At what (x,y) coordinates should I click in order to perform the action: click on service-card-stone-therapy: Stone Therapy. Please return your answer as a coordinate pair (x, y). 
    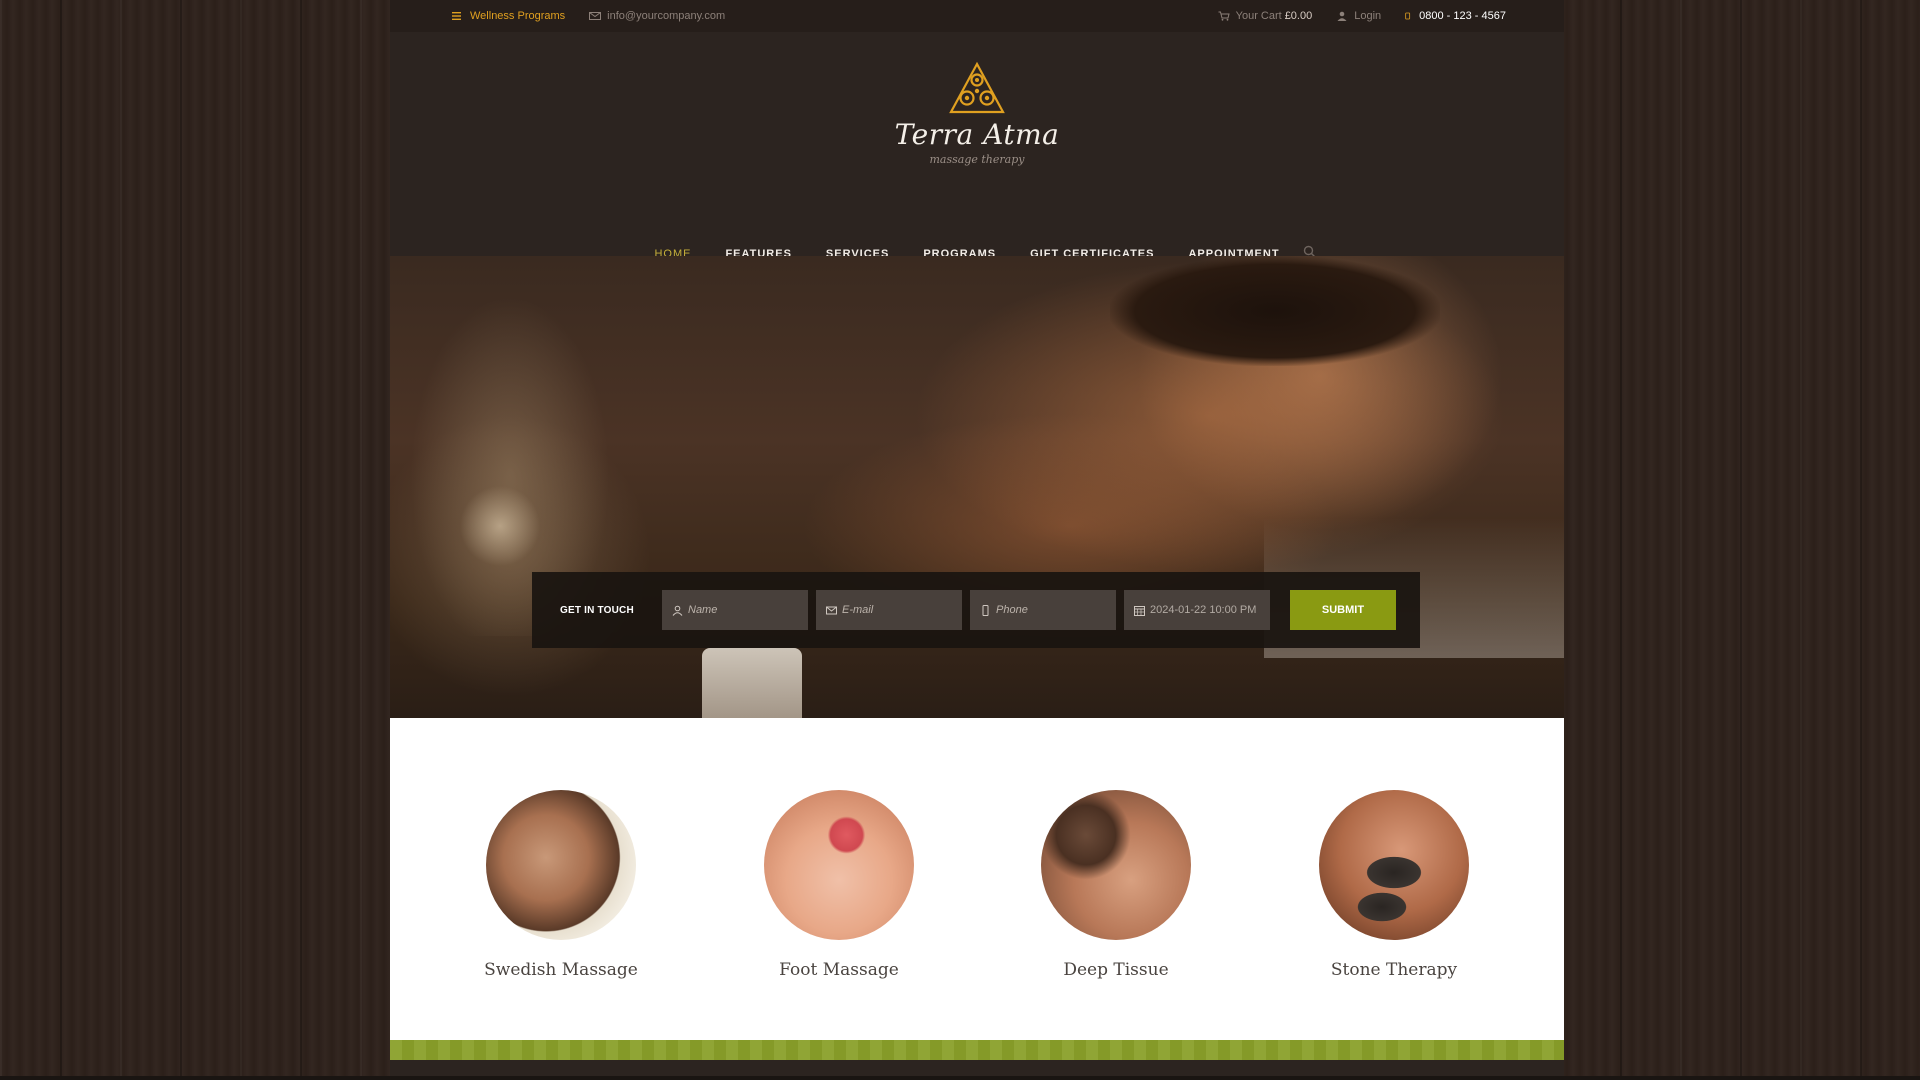
    Looking at the image, I should click on (1394, 885).